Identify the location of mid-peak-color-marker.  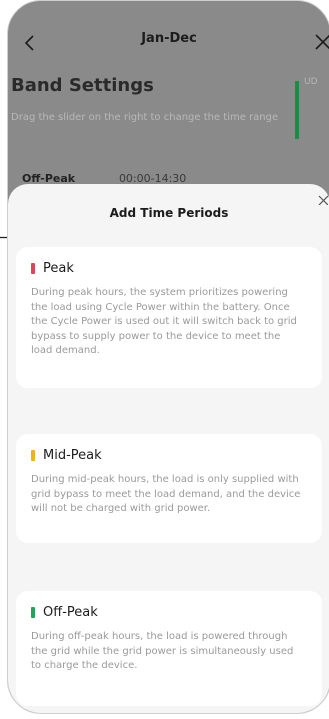
(33, 455).